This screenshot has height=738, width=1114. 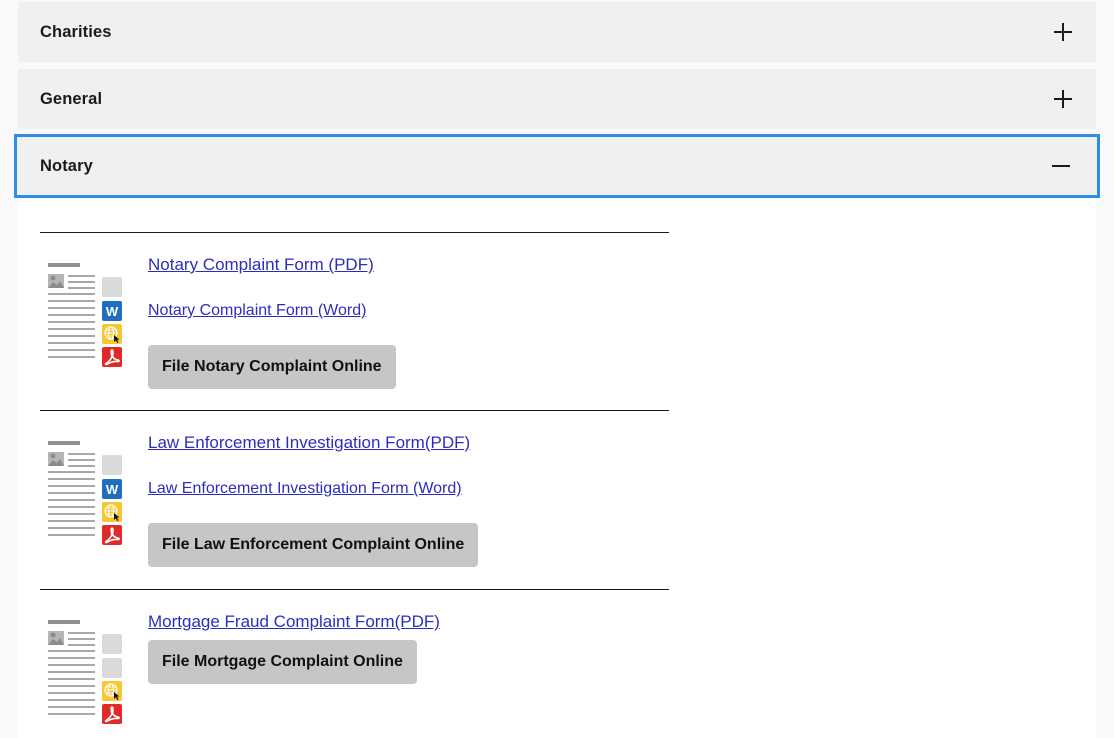 I want to click on accordion-title: Charities, so click(x=76, y=31).